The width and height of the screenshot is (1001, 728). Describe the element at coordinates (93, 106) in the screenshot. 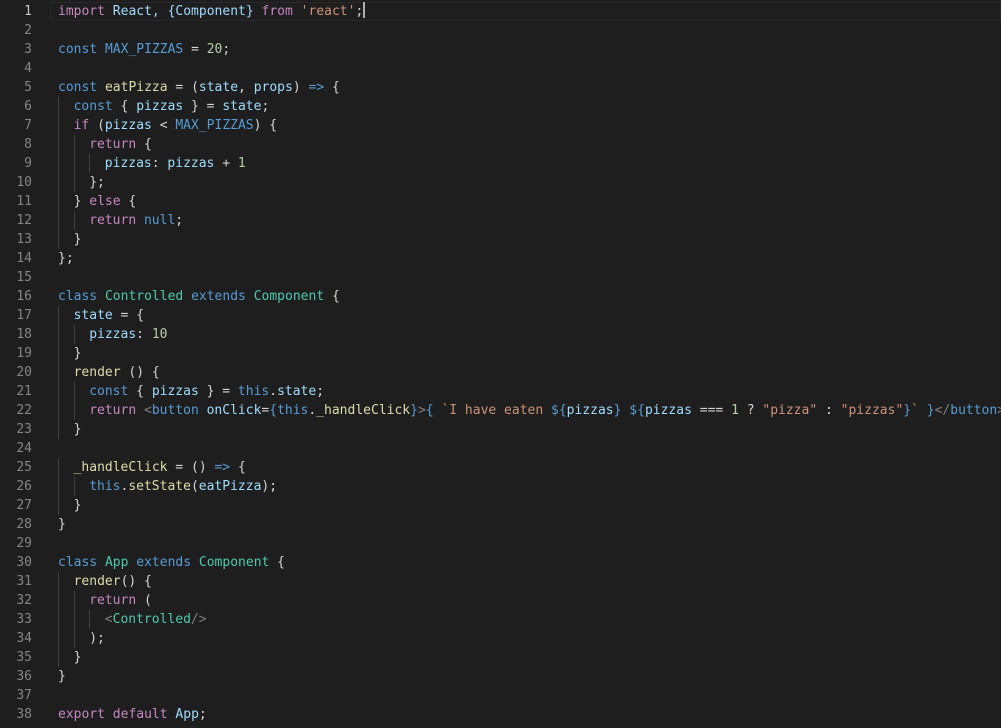

I see `code-token: const` at that location.